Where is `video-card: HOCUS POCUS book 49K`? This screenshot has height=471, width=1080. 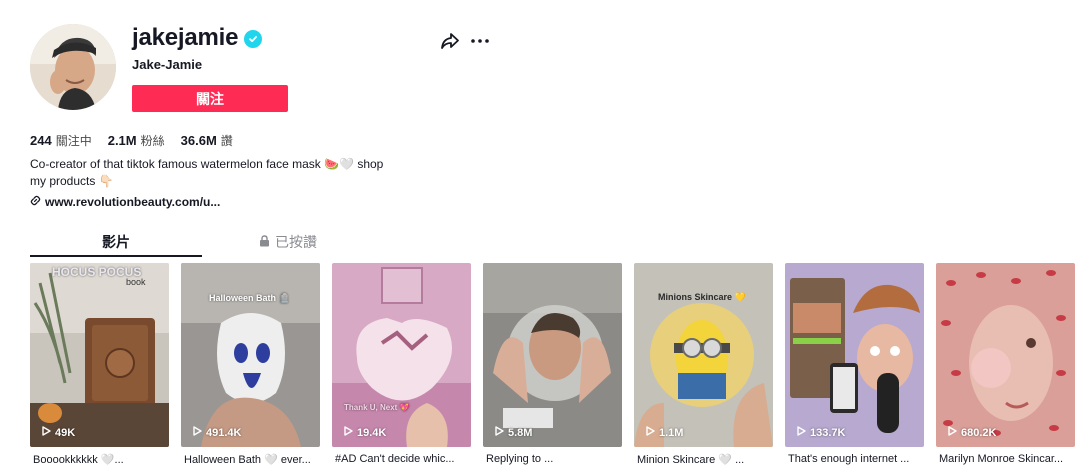
video-card: HOCUS POCUS book 49K is located at coordinates (99, 355).